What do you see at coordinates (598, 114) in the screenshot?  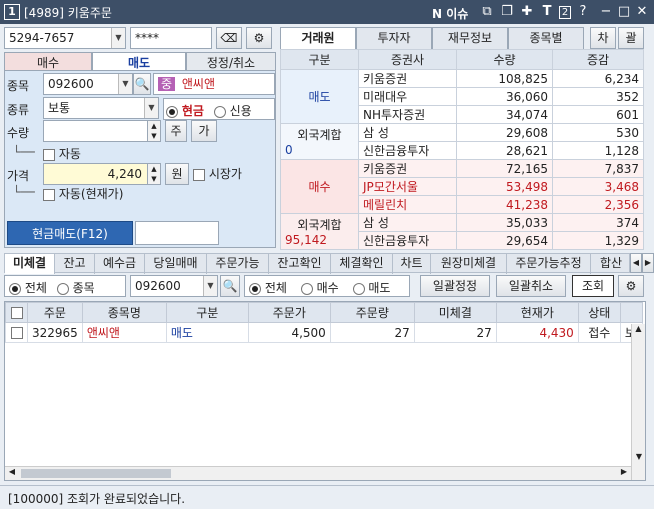 I see `broker-diff: 601` at bounding box center [598, 114].